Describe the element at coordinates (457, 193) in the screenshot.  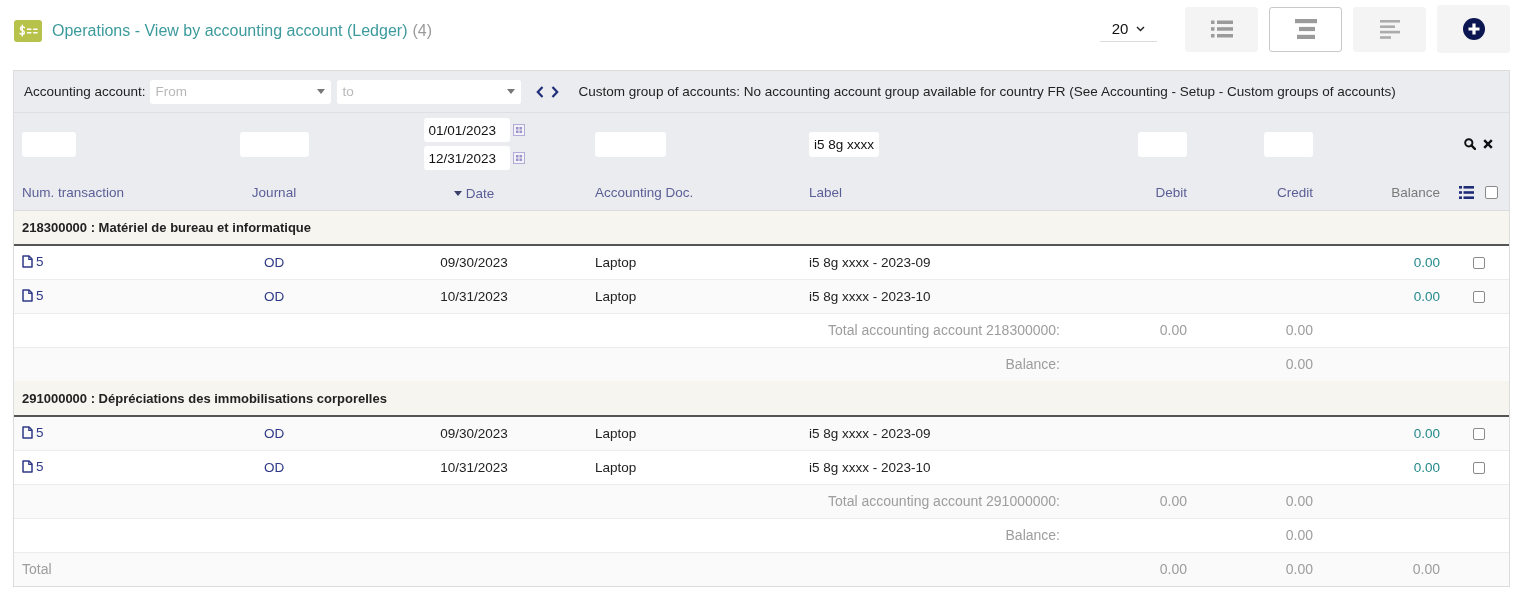
I see `sort-caret-icon` at that location.